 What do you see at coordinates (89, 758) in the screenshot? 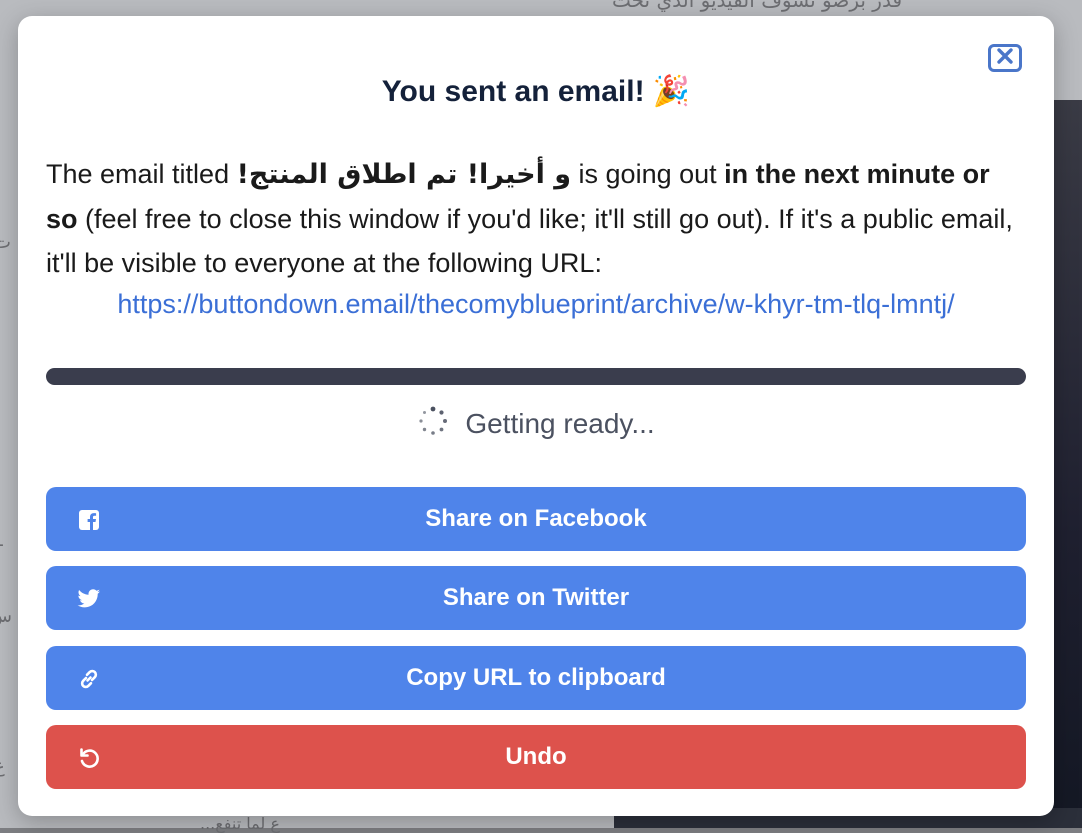
I see `undo-icon` at bounding box center [89, 758].